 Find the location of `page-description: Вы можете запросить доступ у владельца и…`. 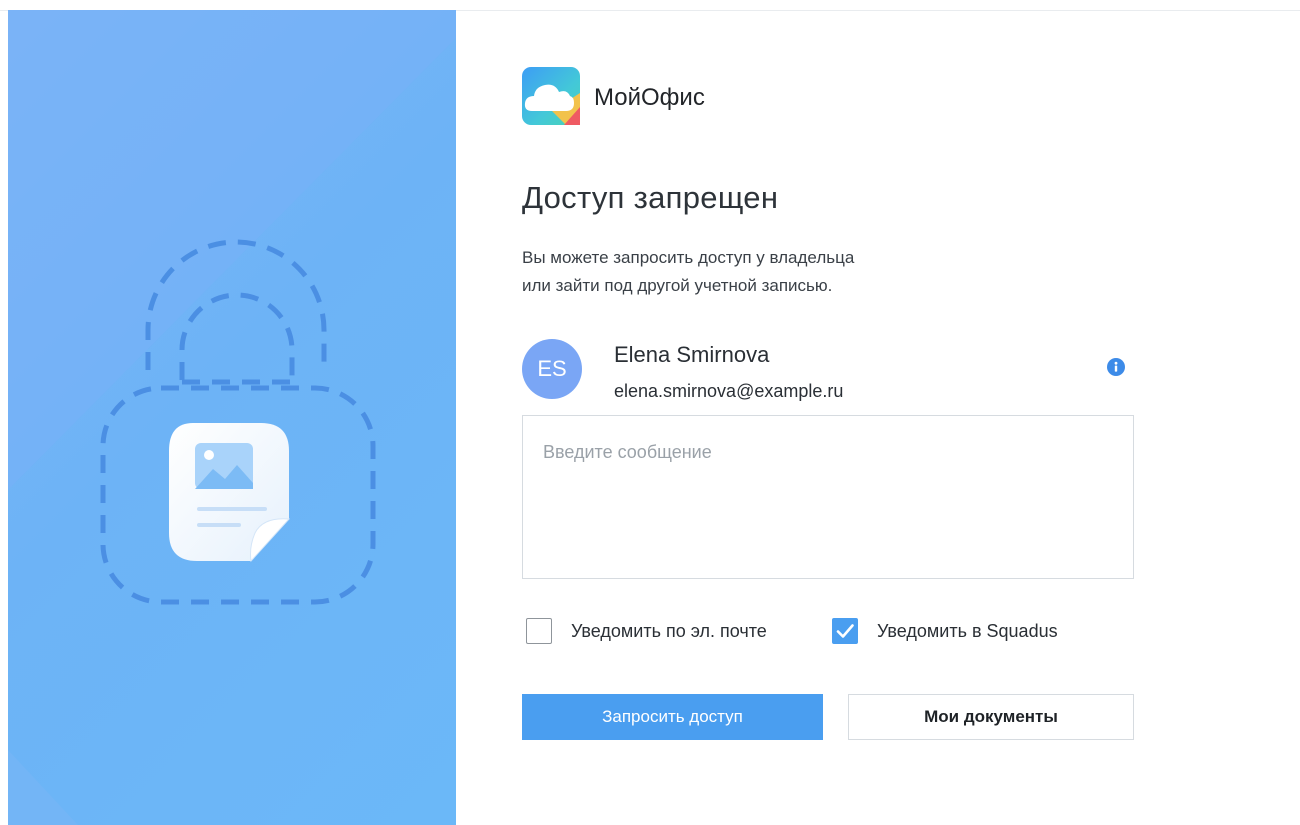

page-description: Вы можете запросить доступ у владельца и… is located at coordinates (742, 272).